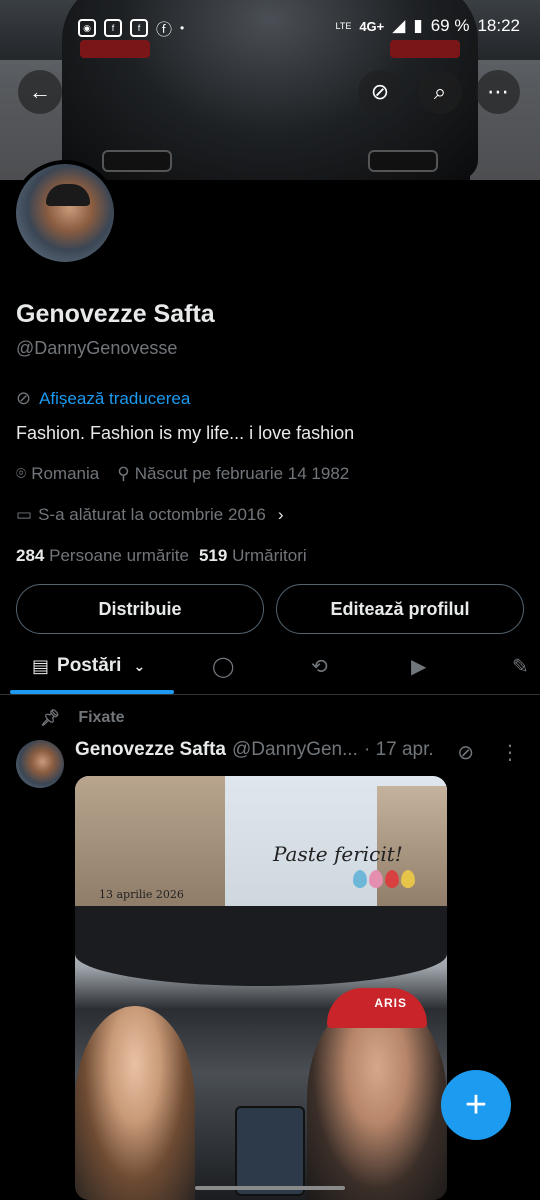  What do you see at coordinates (139, 28) in the screenshot?
I see `messenger-icon: f` at bounding box center [139, 28].